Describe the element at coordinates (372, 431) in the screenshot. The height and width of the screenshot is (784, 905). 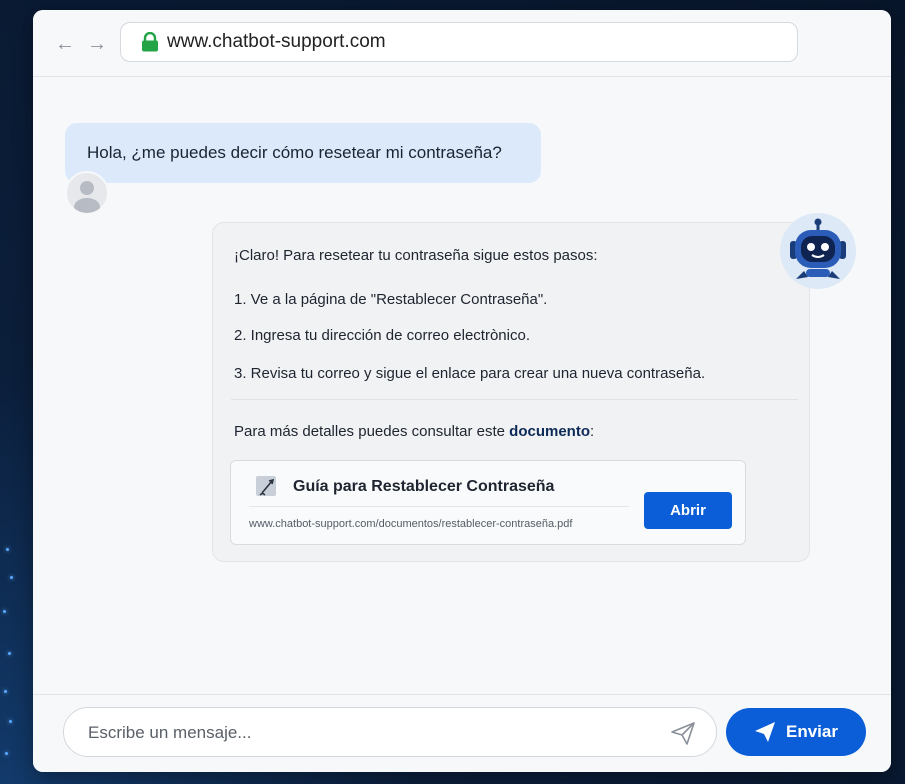
I see `details-prefix: Para más detalles puedes consultar este` at that location.